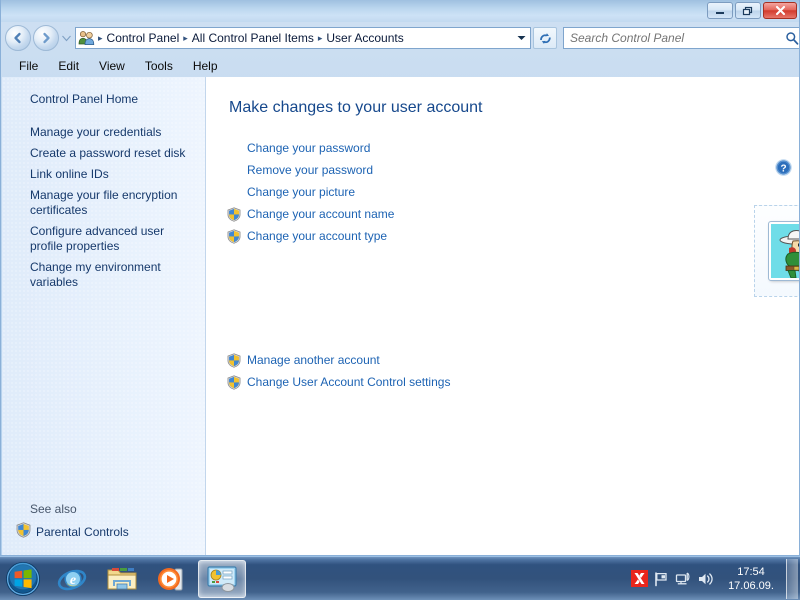  I want to click on clock-date: 17.06.09., so click(751, 585).